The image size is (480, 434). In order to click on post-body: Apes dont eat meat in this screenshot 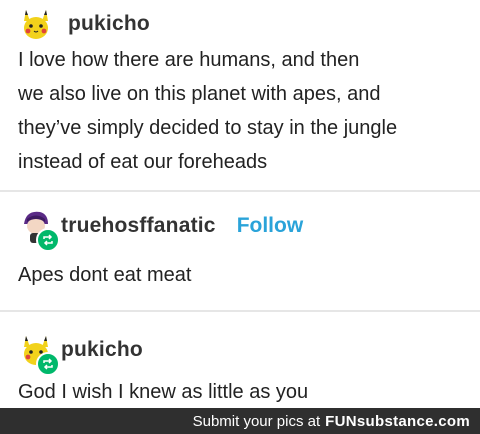, I will do `click(105, 275)`.